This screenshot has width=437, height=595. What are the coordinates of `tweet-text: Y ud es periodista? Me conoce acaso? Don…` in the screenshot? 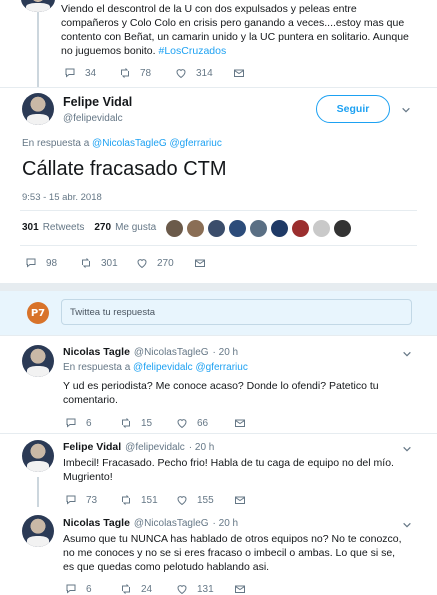 It's located at (221, 393).